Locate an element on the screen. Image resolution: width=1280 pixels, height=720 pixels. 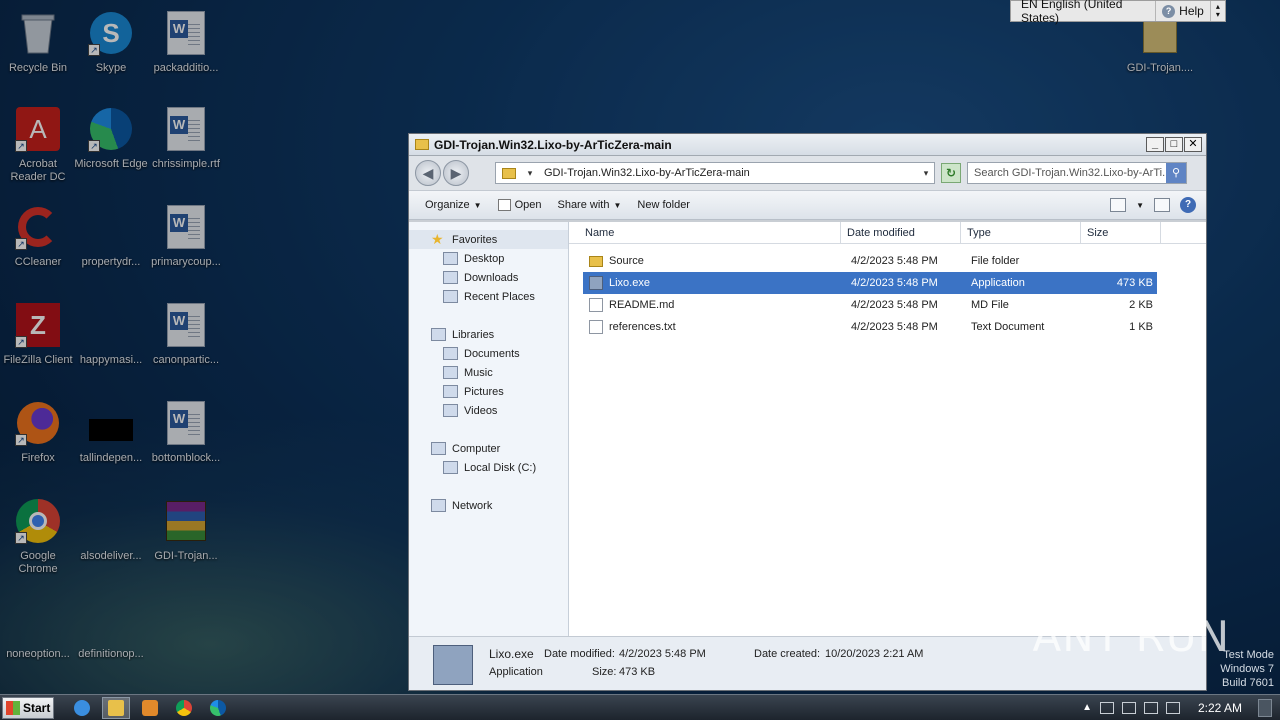
taskbar-edge is located at coordinates (218, 708).